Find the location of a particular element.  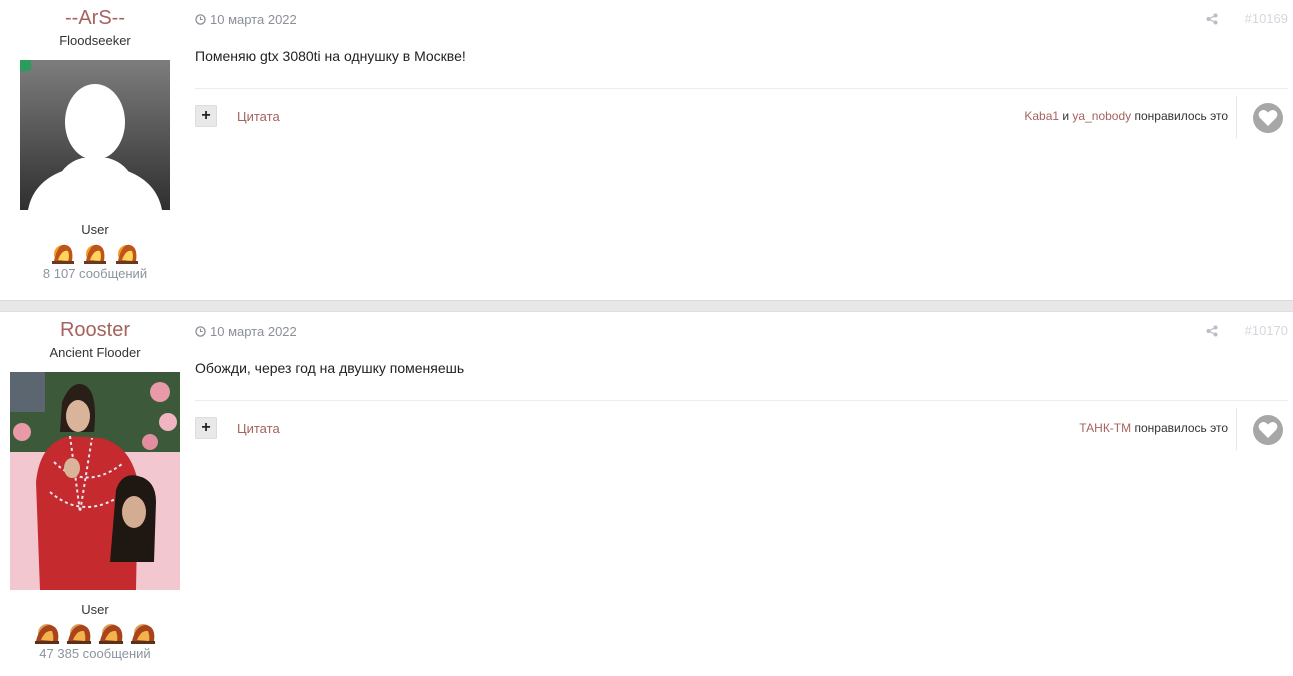

post-content: Поменяю gtx 3080ti на однушку в Москве! is located at coordinates (330, 56).